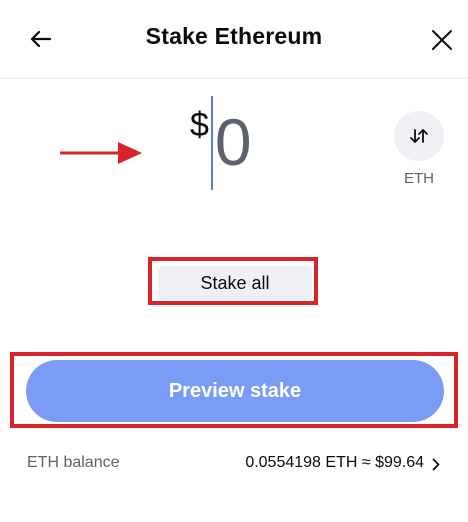  Describe the element at coordinates (235, 391) in the screenshot. I see `preview-stake-button: Preview stake` at that location.